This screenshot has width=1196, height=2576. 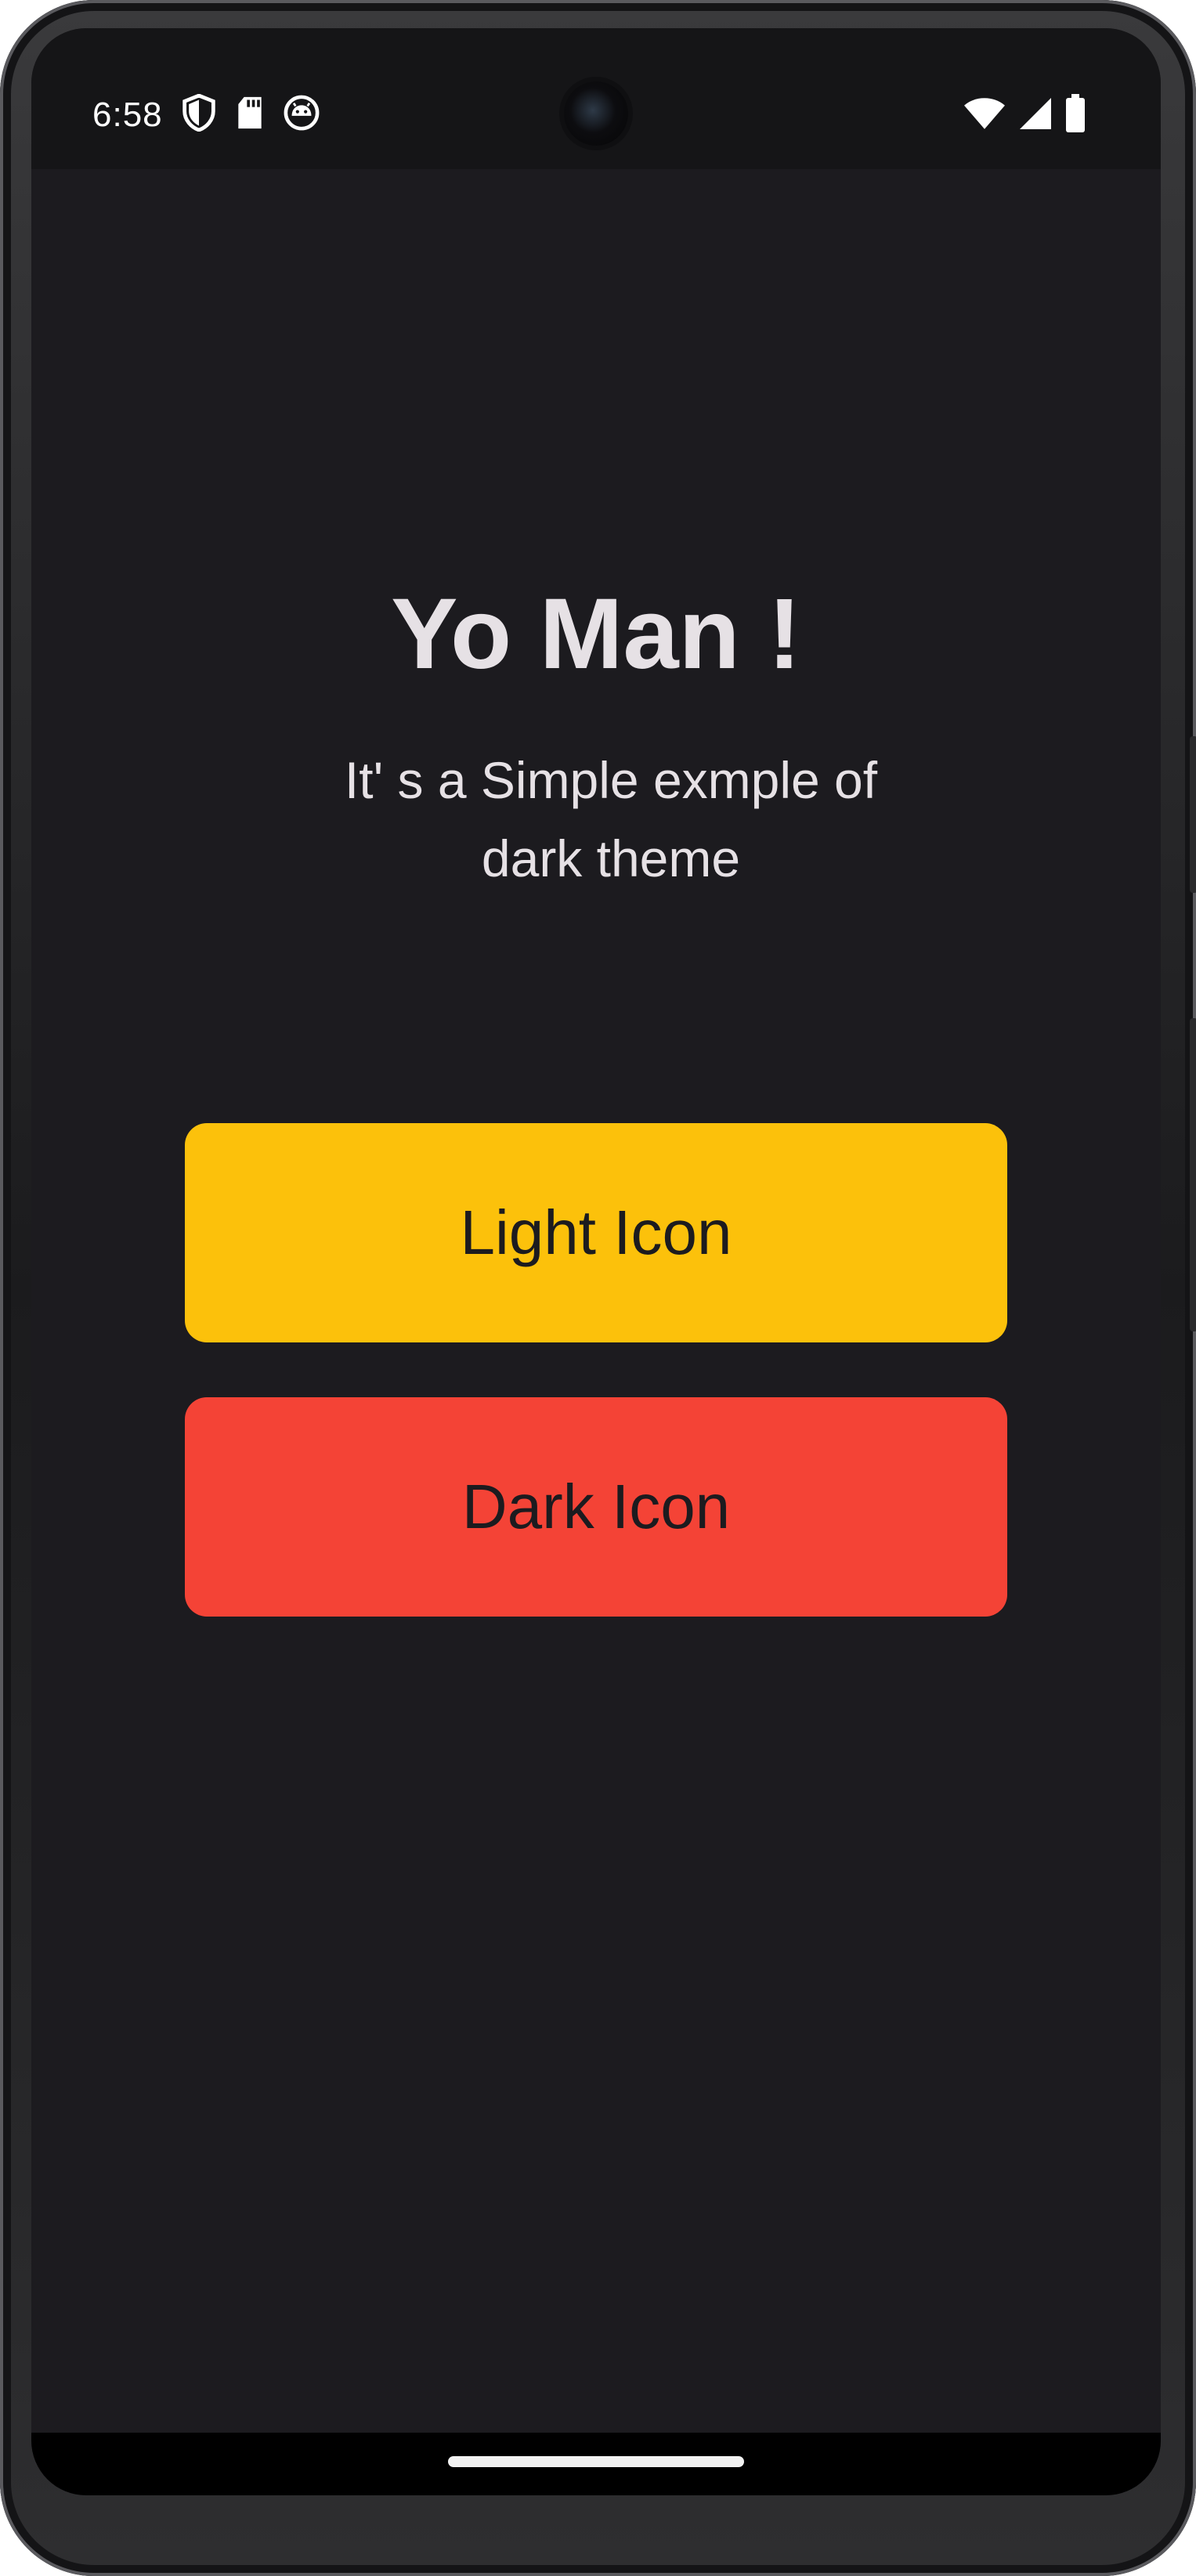 I want to click on battery-icon, so click(x=1075, y=115).